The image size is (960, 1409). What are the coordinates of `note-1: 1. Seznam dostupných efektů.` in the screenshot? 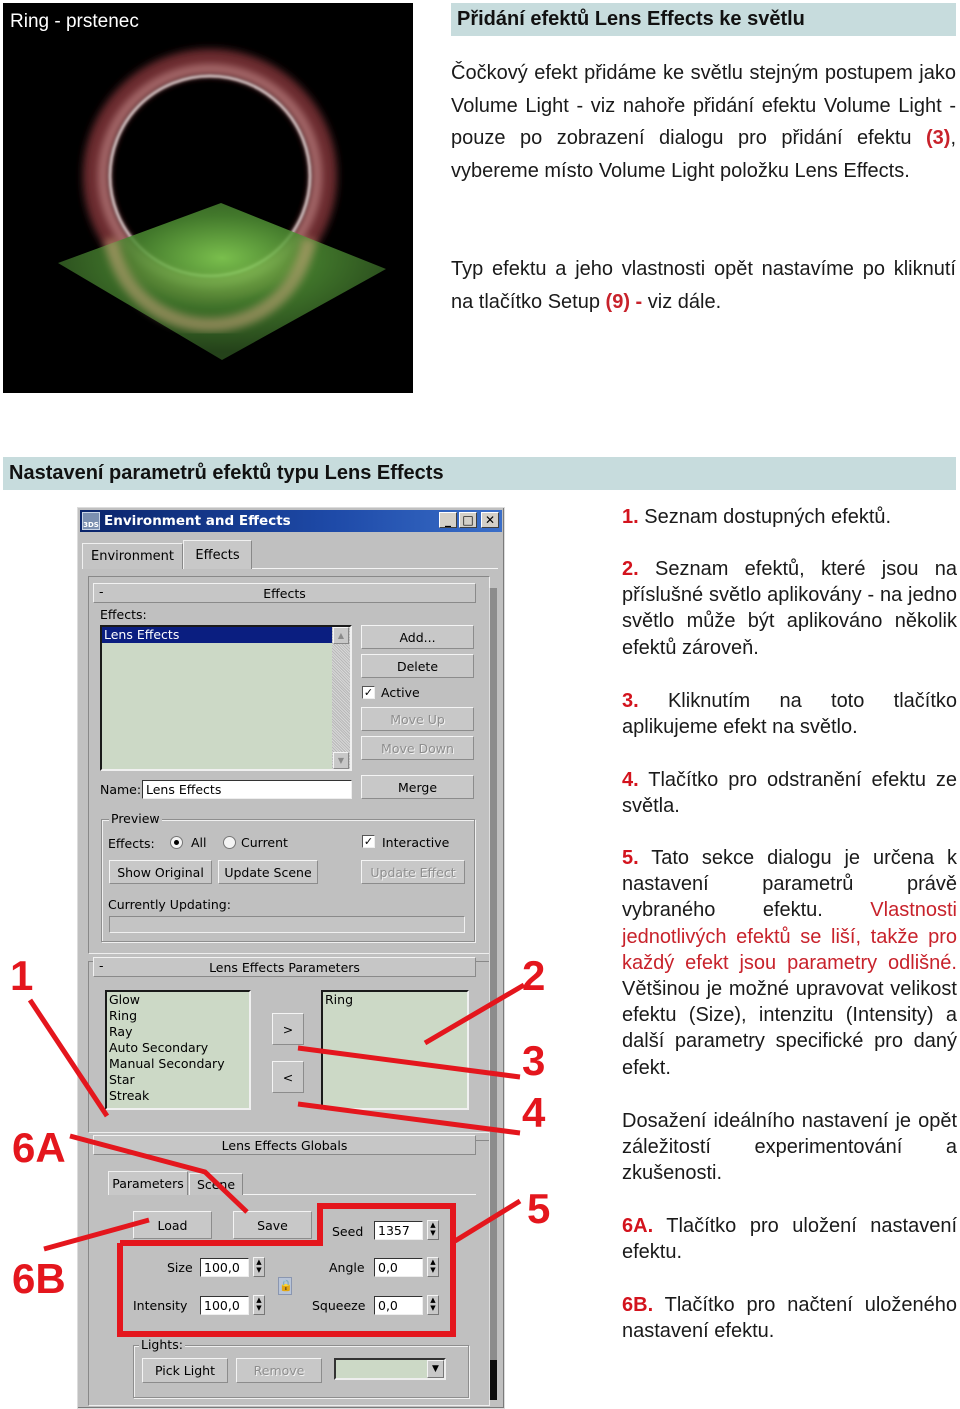 It's located at (789, 517).